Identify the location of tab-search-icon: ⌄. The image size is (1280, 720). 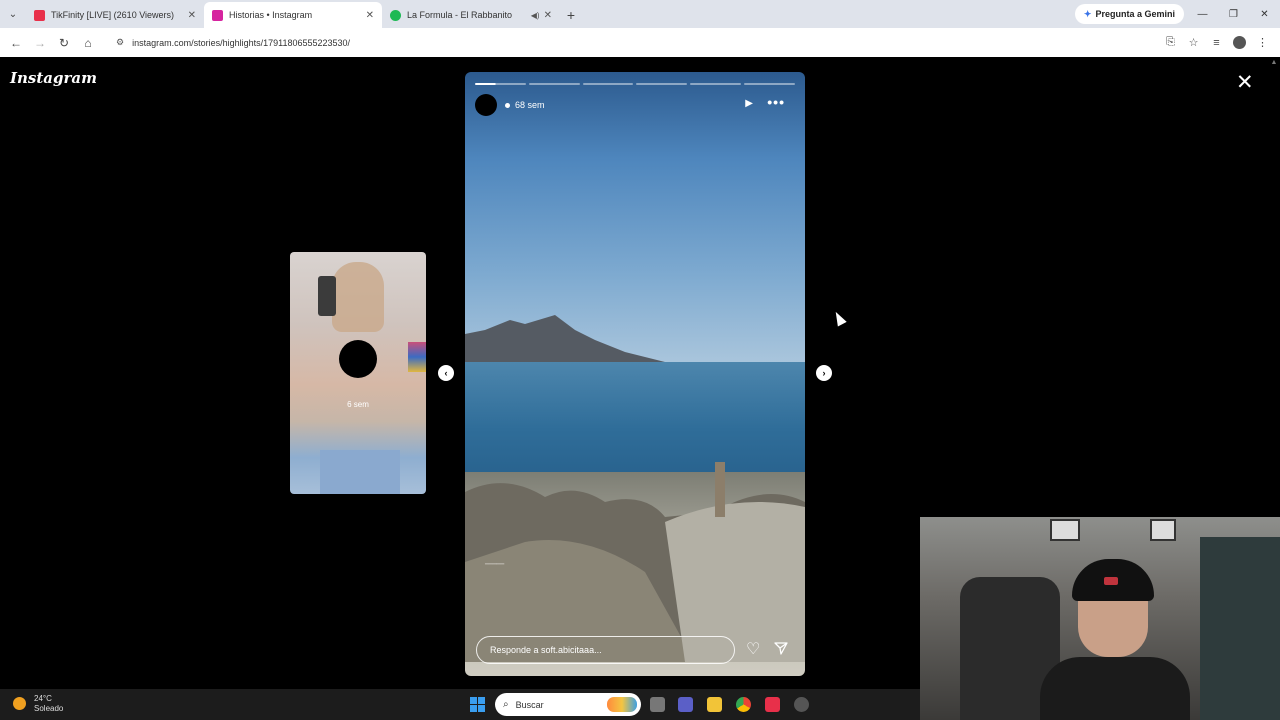
(13, 14).